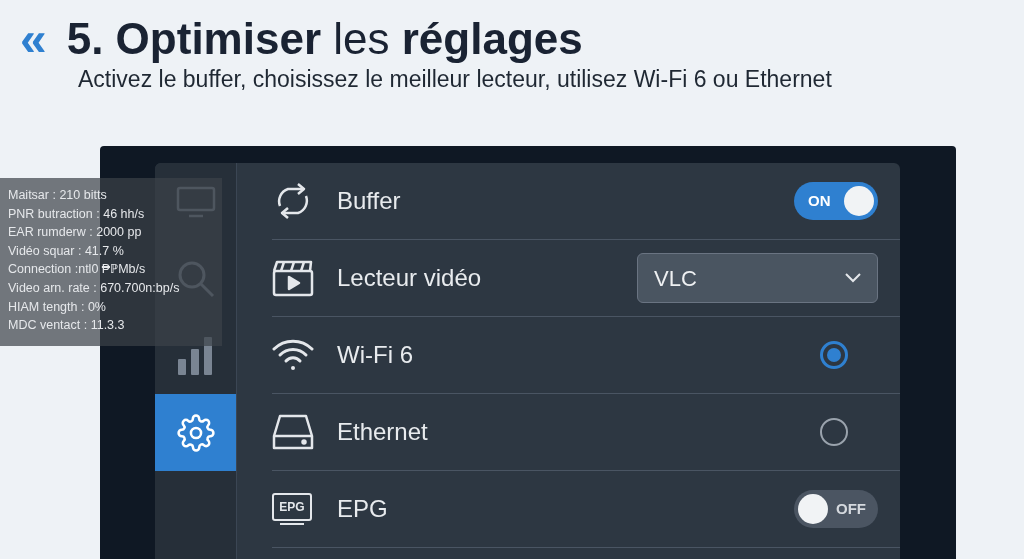 This screenshot has width=1024, height=559. What do you see at coordinates (324, 39) in the screenshot?
I see `page-title: 5. Optimiser les réglages` at bounding box center [324, 39].